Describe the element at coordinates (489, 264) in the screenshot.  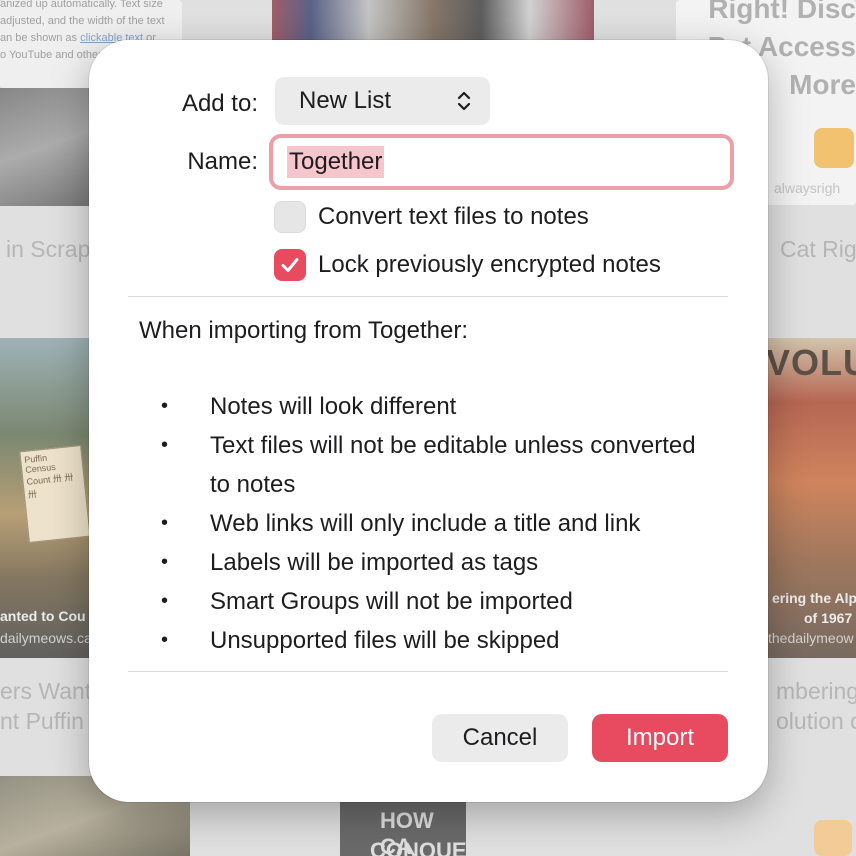
I see `lock-encrypted-label: Lock previously encrypted notes` at that location.